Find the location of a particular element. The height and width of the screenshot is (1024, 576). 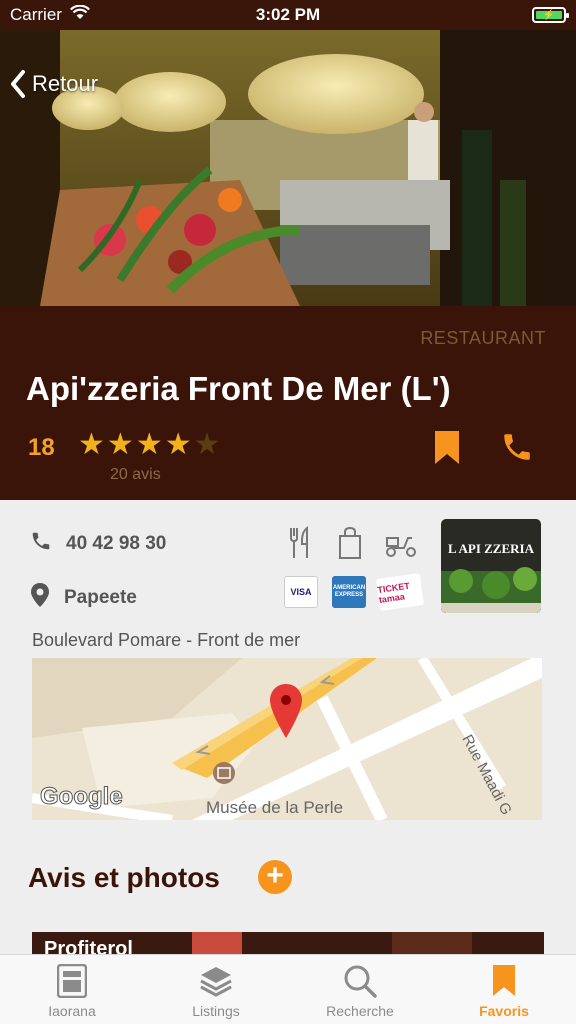

tab-favoris: Favoris is located at coordinates (504, 989).